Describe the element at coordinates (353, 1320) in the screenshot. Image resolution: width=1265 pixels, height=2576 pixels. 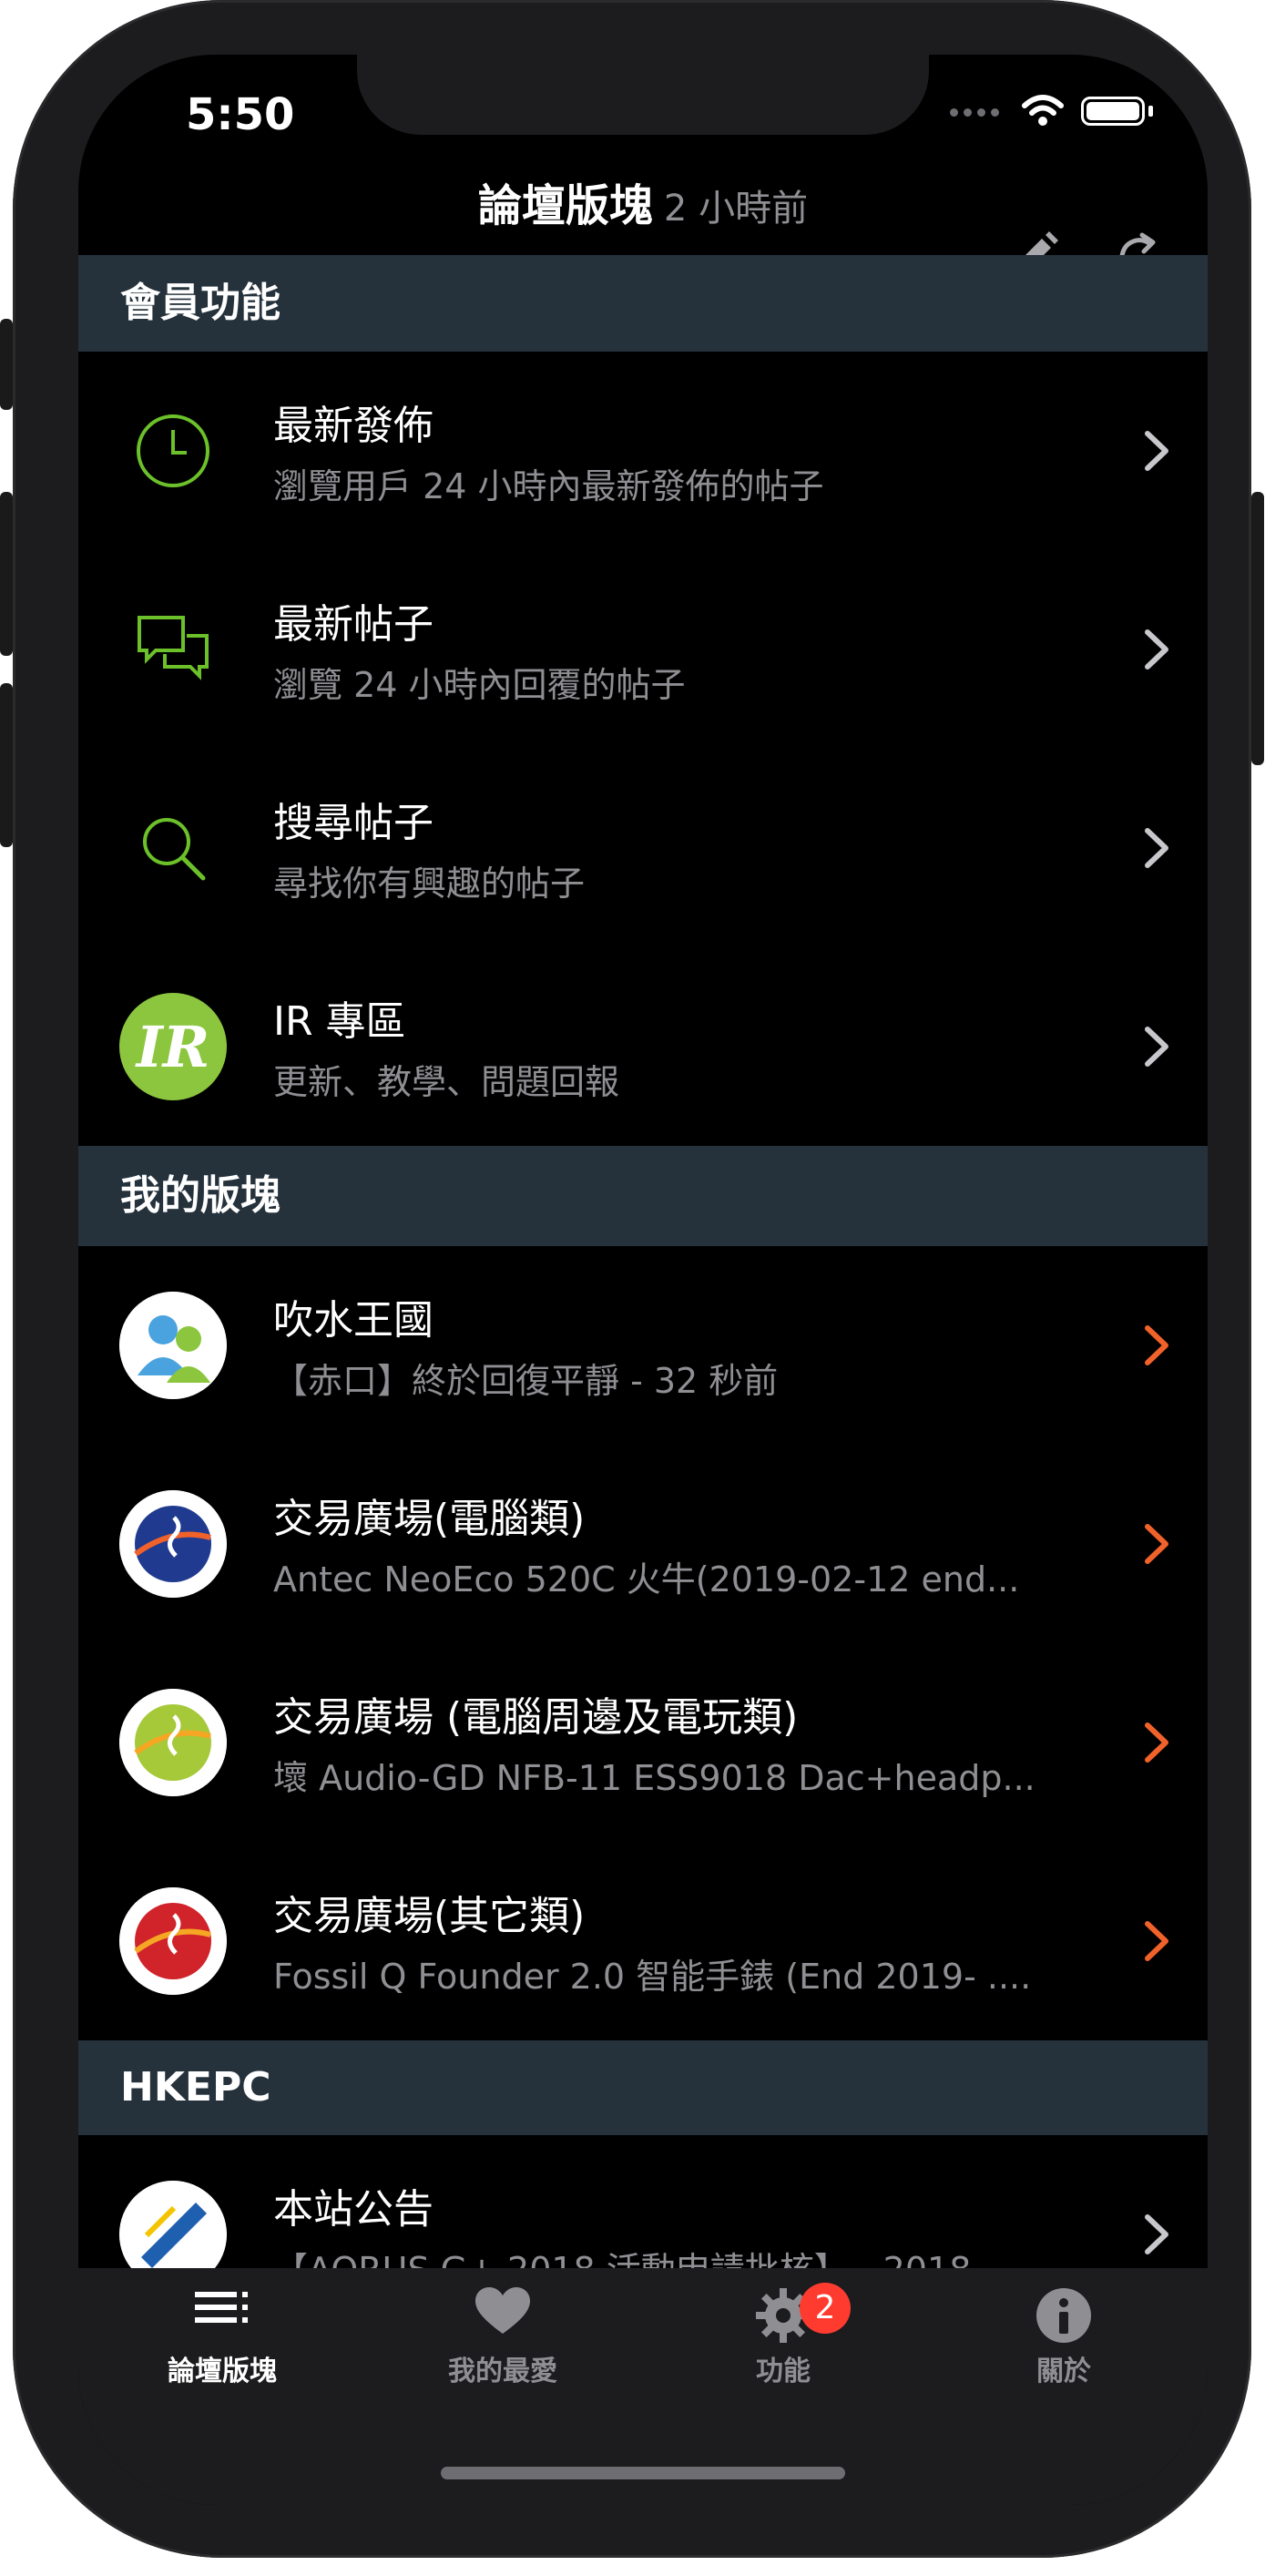
I see `item-title: 吹水王國` at that location.